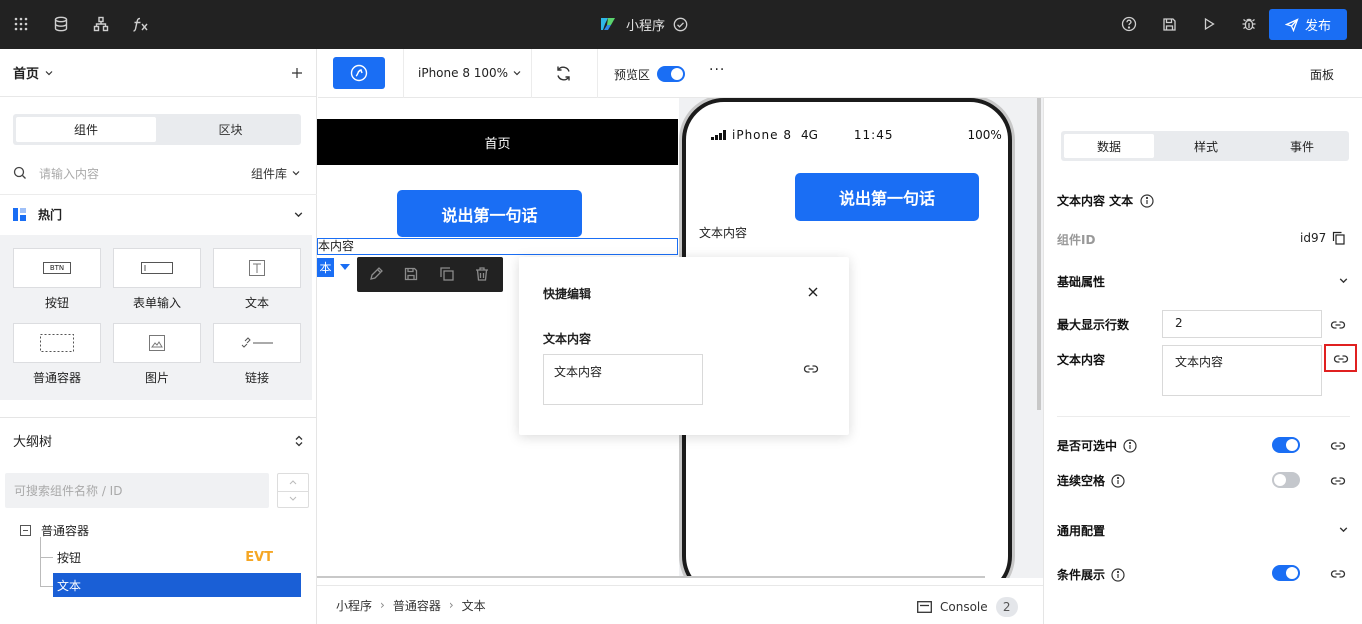 The width and height of the screenshot is (1362, 624). What do you see at coordinates (1242, 370) in the screenshot?
I see `text-content-textarea: 文本内容` at bounding box center [1242, 370].